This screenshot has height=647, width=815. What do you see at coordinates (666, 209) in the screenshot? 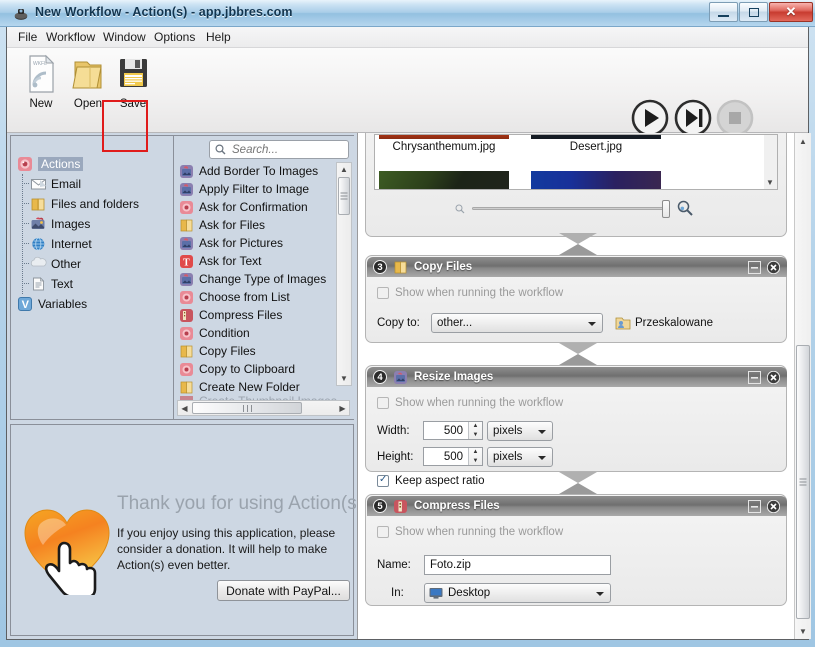
I see `slider-handle` at bounding box center [666, 209].